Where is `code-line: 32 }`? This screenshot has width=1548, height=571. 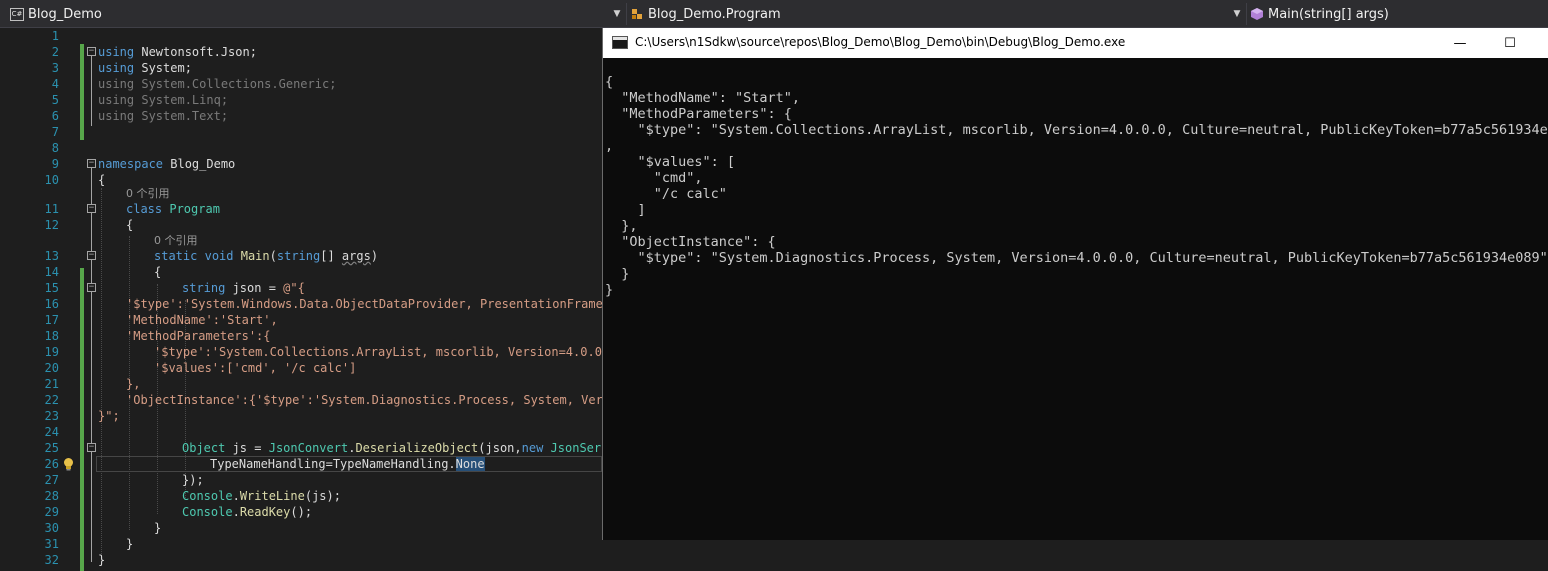
code-line: 32 } is located at coordinates (774, 560).